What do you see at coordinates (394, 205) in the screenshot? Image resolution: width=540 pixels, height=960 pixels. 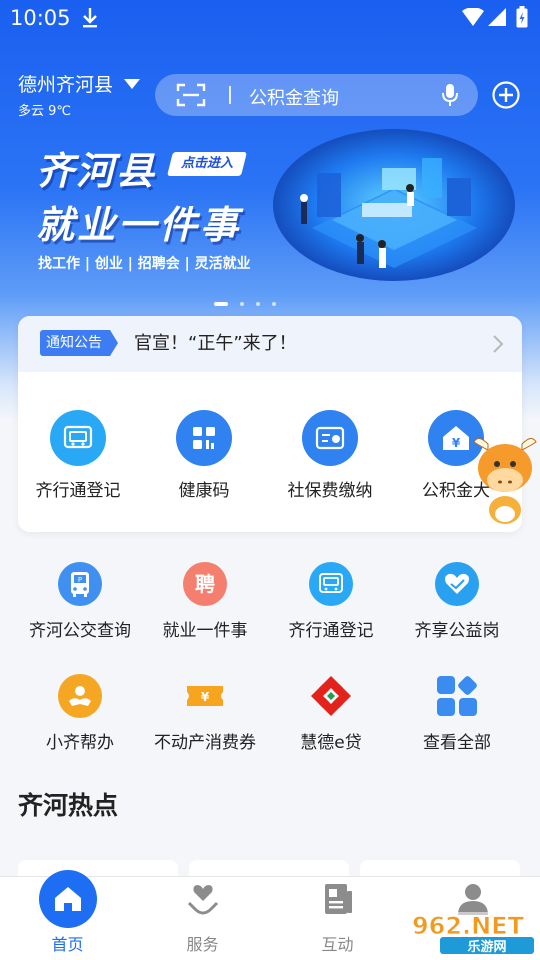 I see `isometric-office-illustration` at bounding box center [394, 205].